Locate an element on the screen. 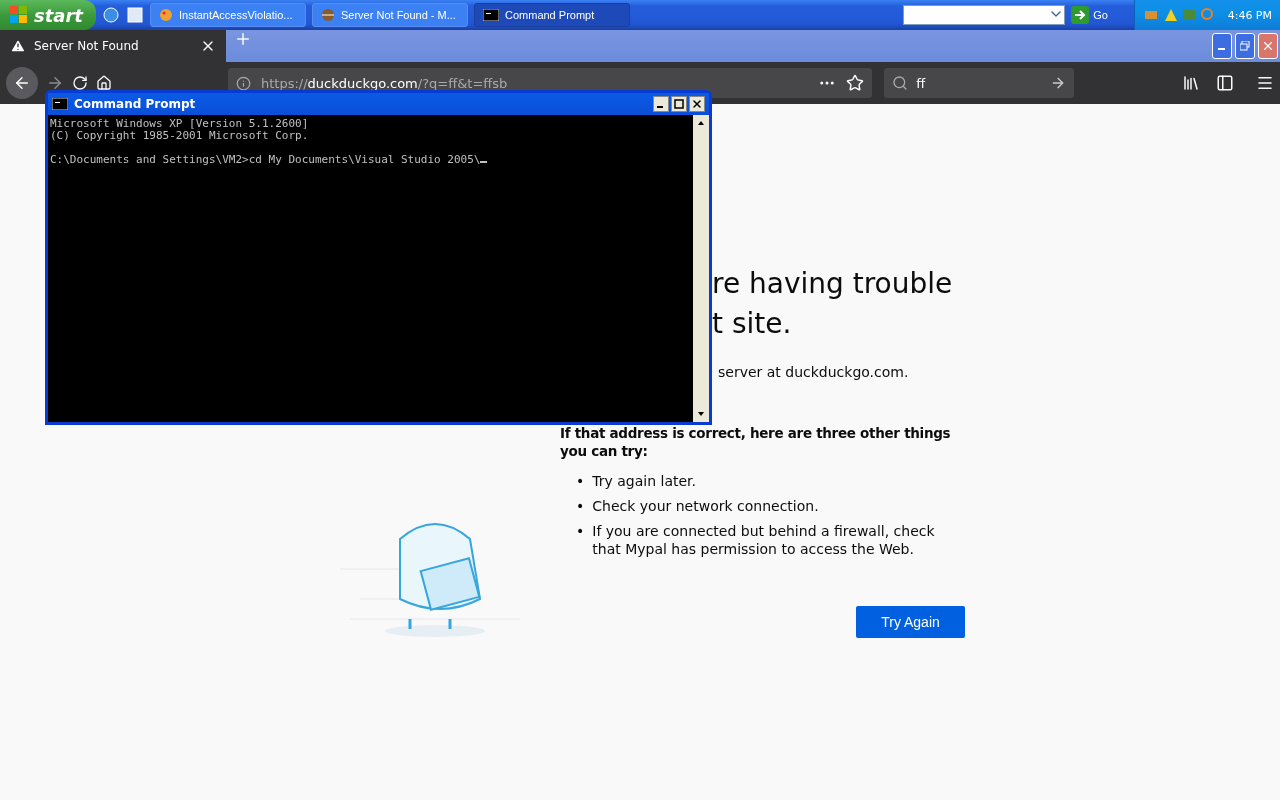 This screenshot has width=1280, height=800. address-field is located at coordinates (984, 15).